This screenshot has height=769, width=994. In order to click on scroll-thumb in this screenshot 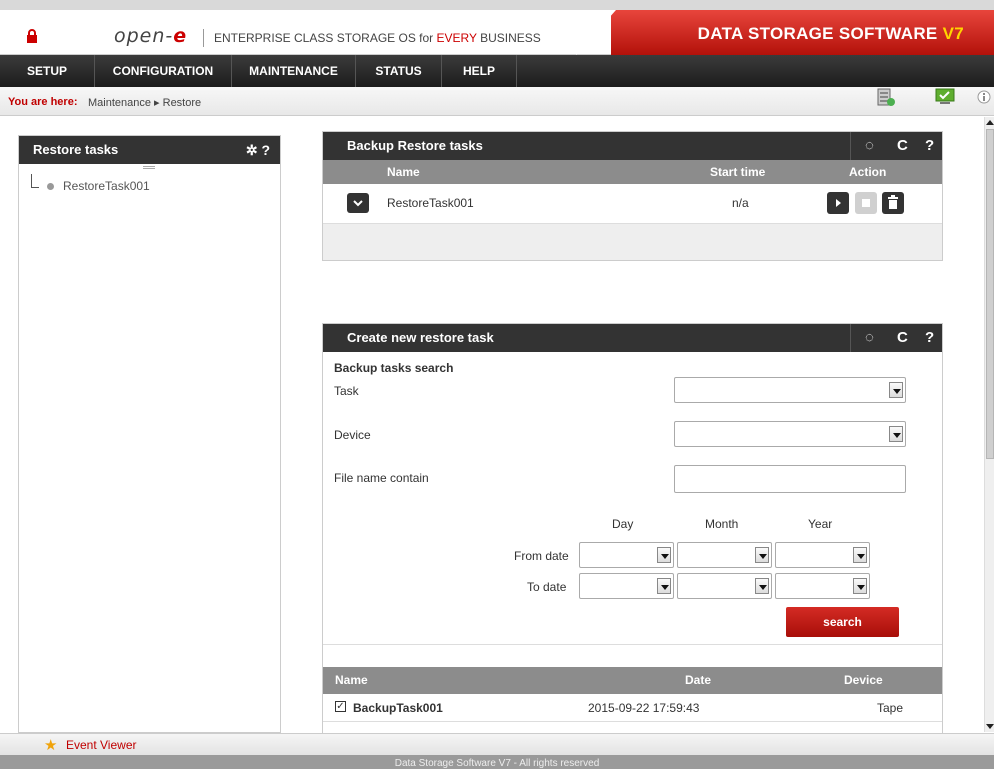, I will do `click(990, 294)`.